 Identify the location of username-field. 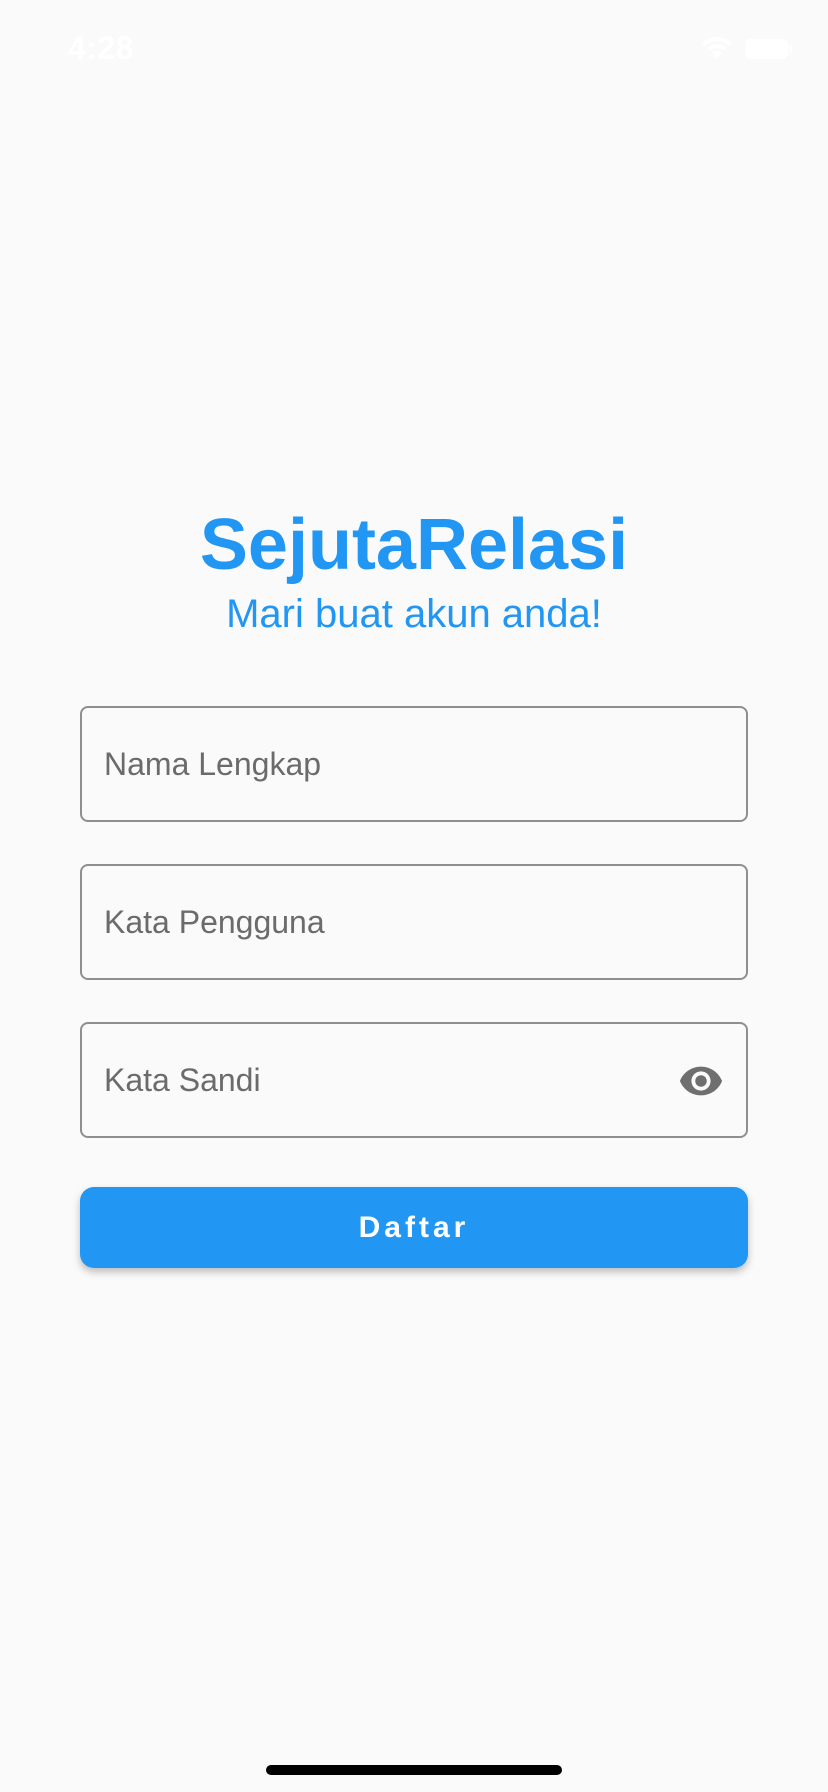
(414, 922).